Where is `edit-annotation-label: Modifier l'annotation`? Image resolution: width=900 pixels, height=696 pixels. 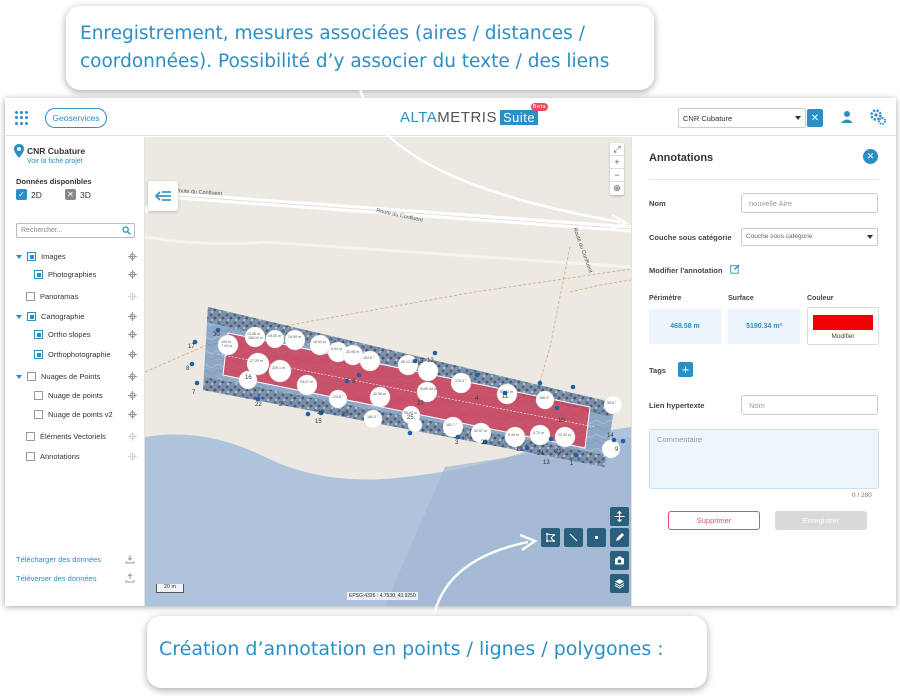
edit-annotation-label: Modifier l'annotation is located at coordinates (686, 270).